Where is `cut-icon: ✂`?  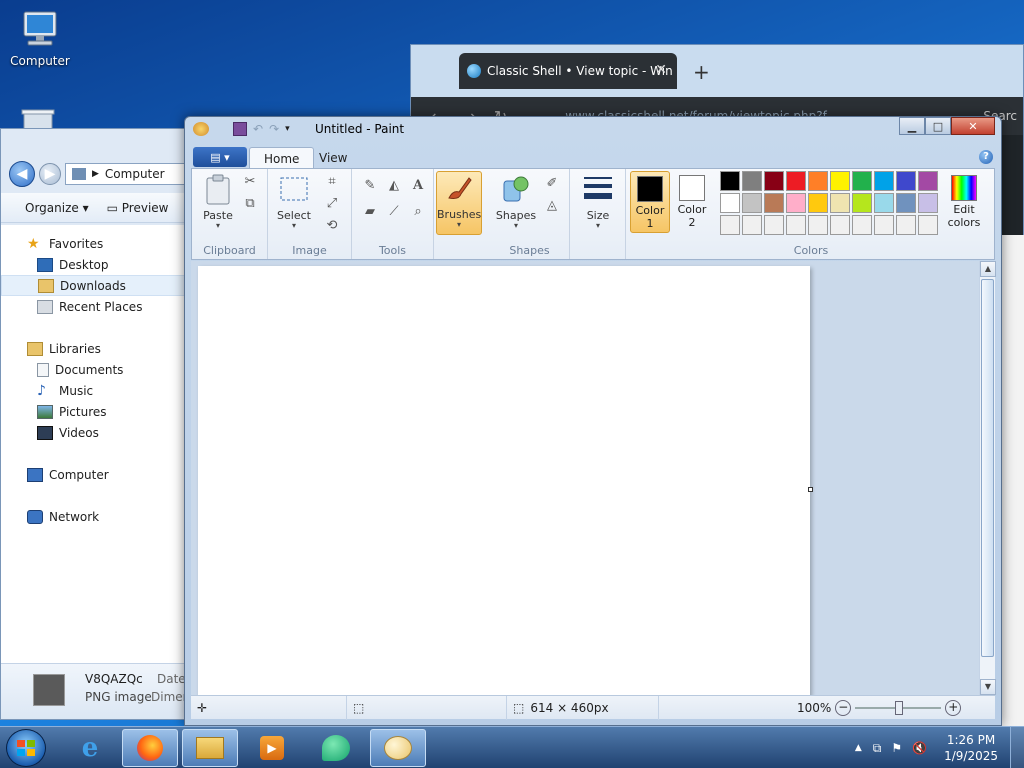
cut-icon: ✂ is located at coordinates (250, 181).